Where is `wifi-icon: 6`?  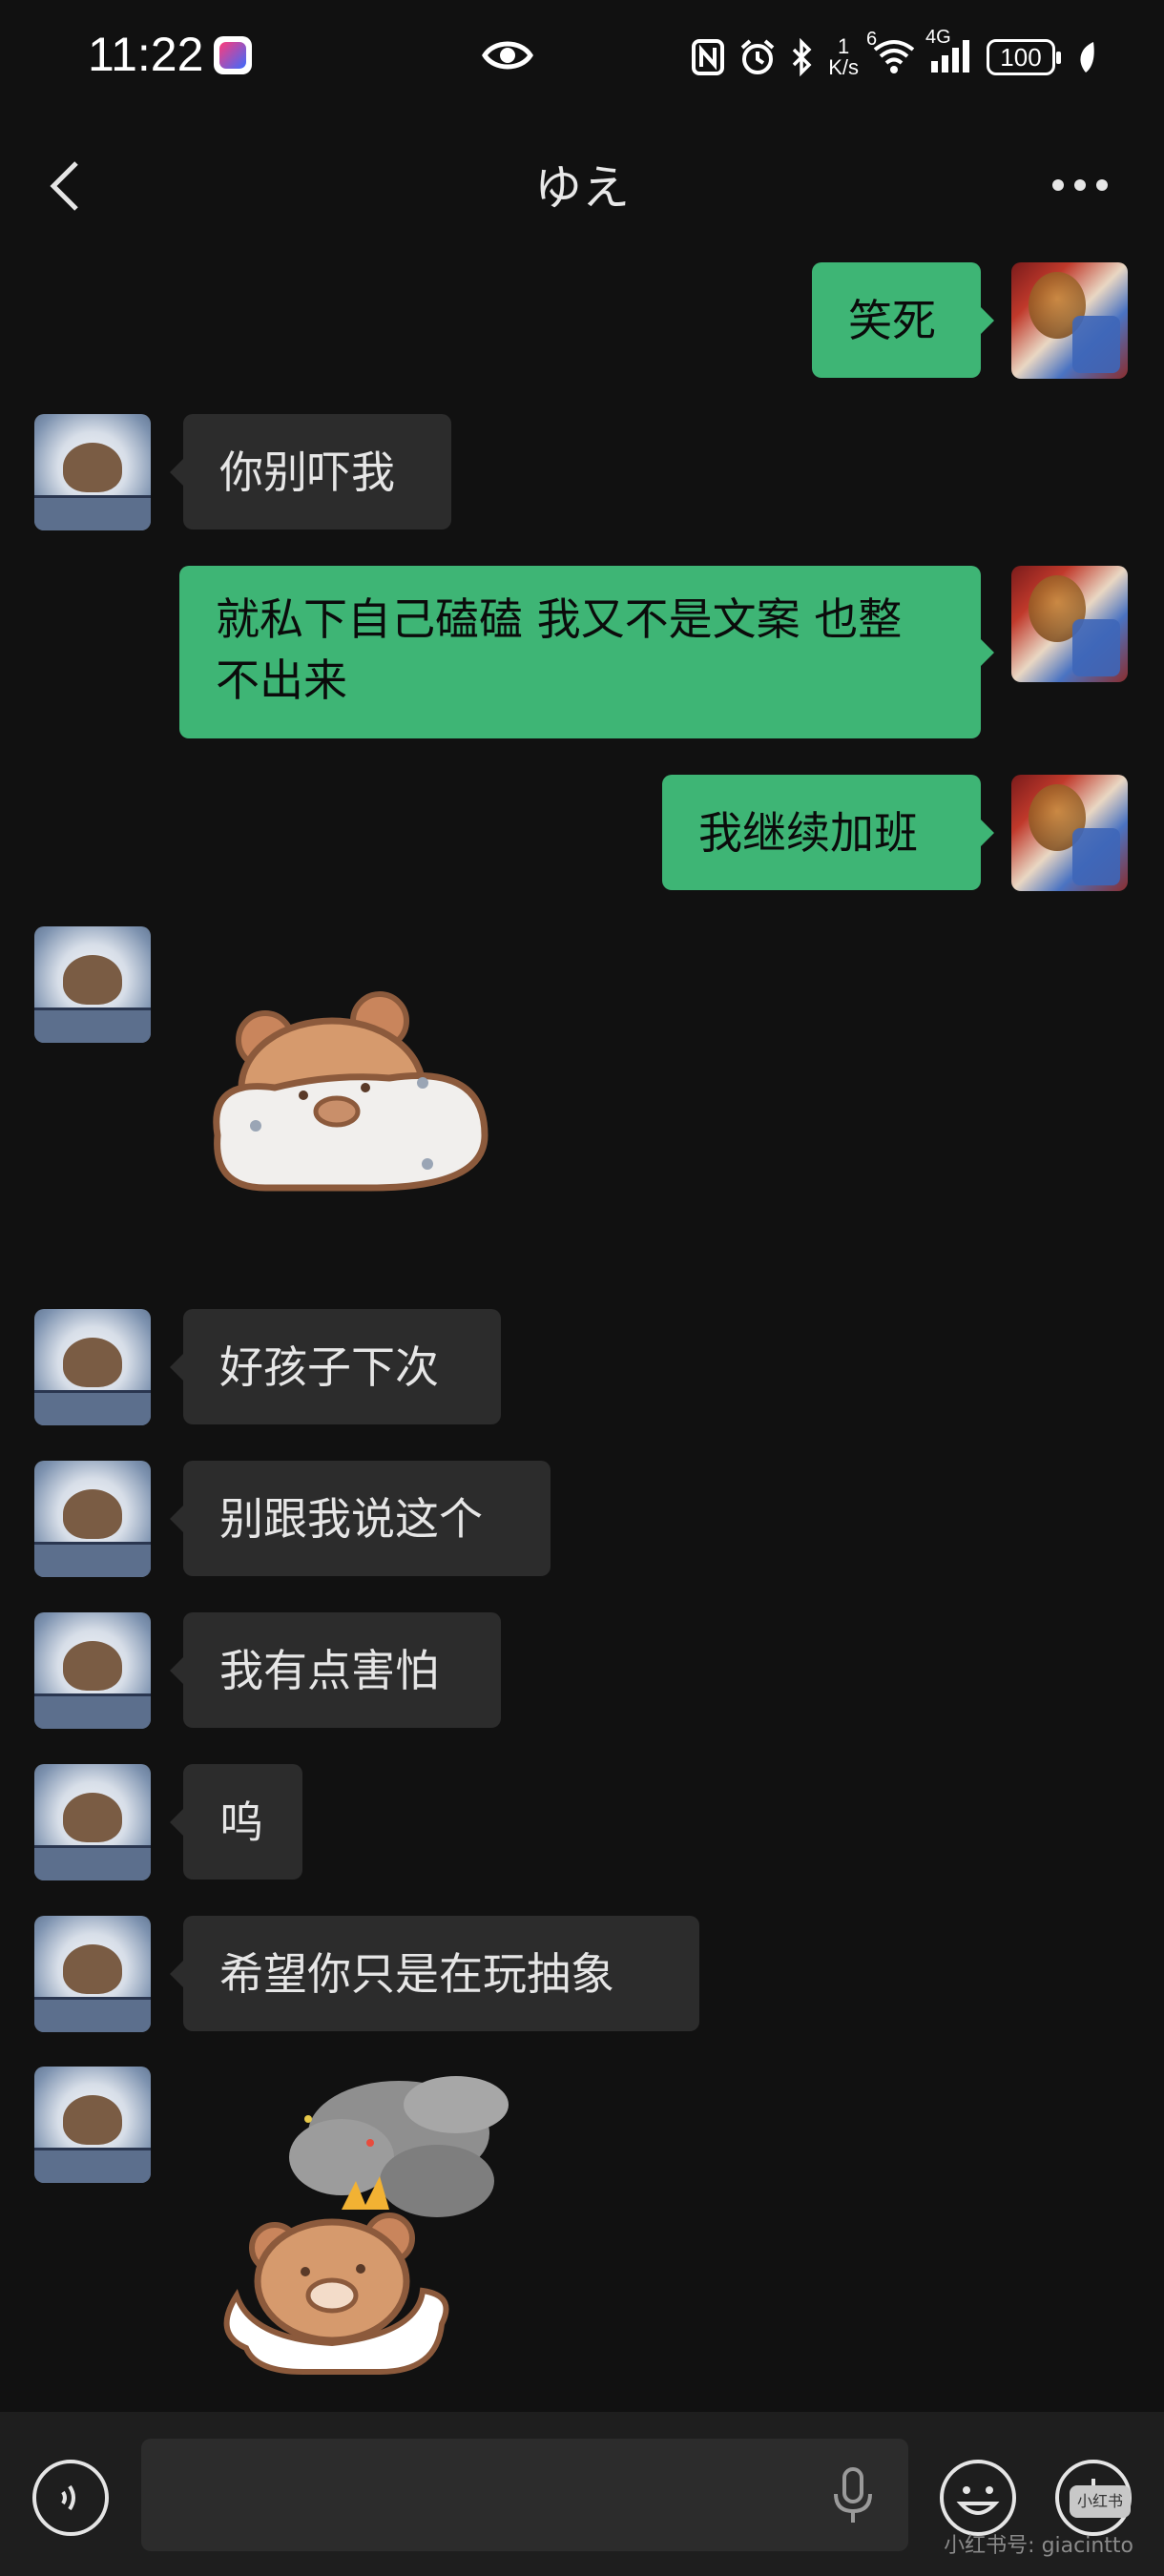
wifi-icon: 6 is located at coordinates (891, 53).